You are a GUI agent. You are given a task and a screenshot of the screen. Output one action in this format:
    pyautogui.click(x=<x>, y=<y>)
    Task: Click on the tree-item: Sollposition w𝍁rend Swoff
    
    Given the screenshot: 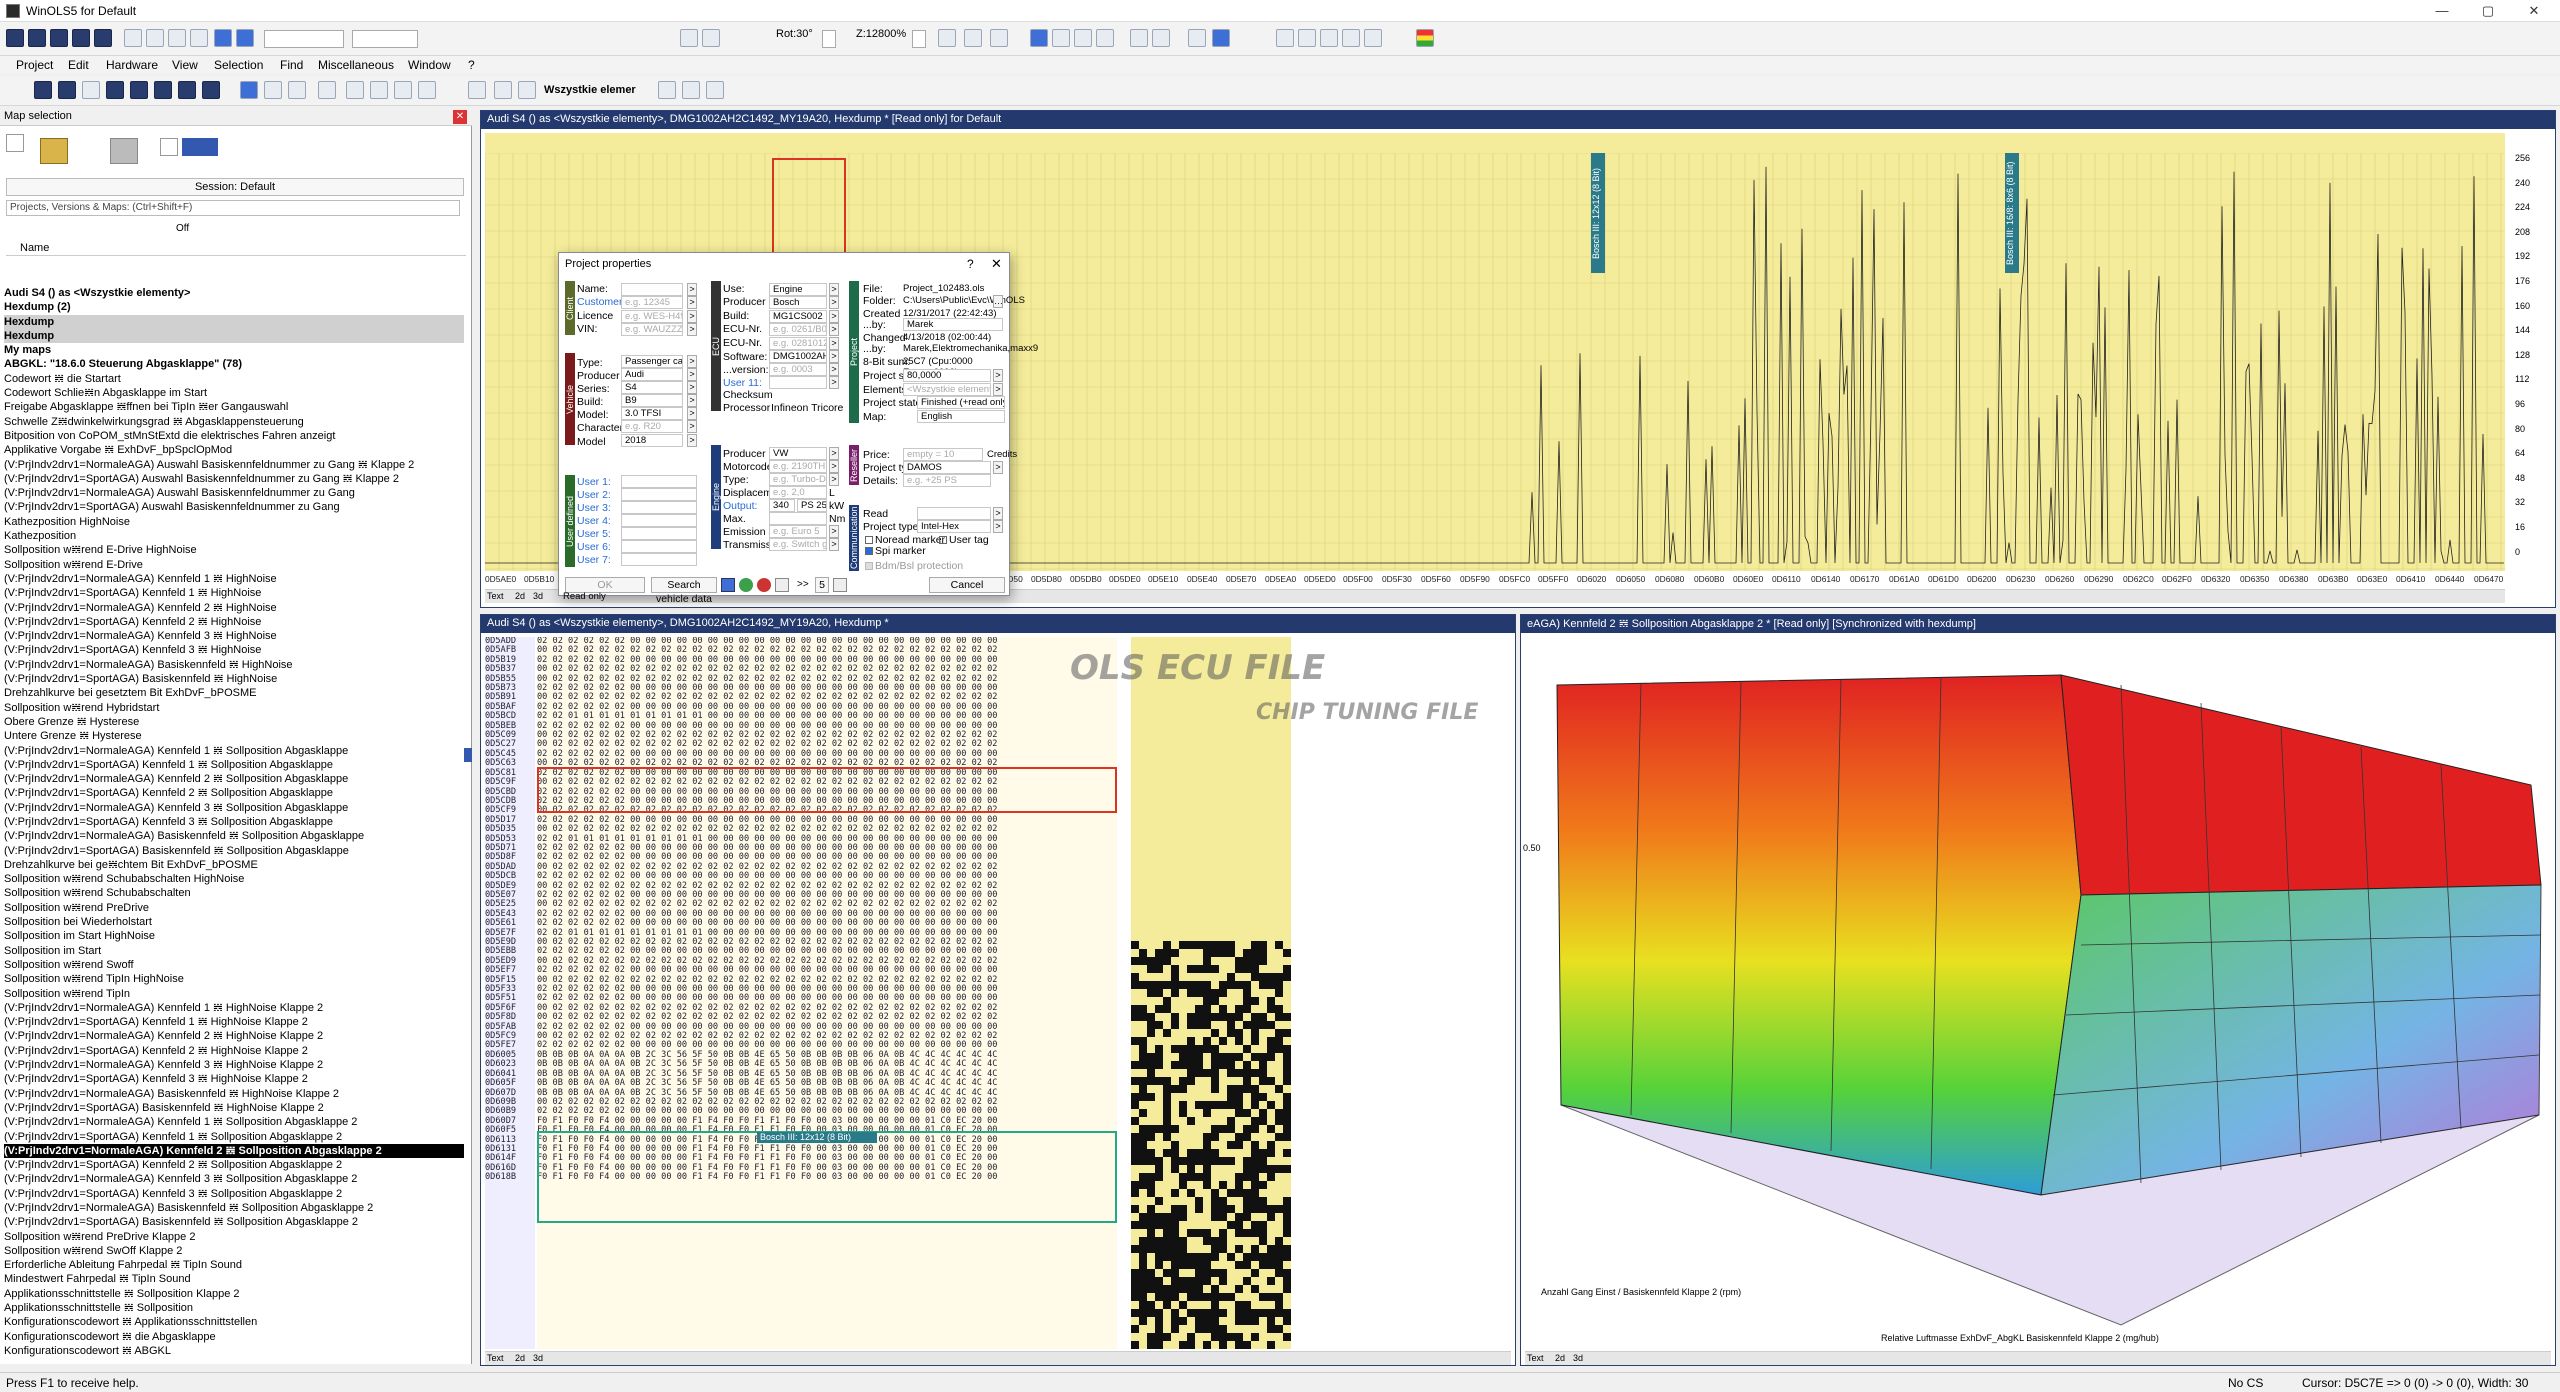 What is the action you would take?
    pyautogui.click(x=234, y=965)
    